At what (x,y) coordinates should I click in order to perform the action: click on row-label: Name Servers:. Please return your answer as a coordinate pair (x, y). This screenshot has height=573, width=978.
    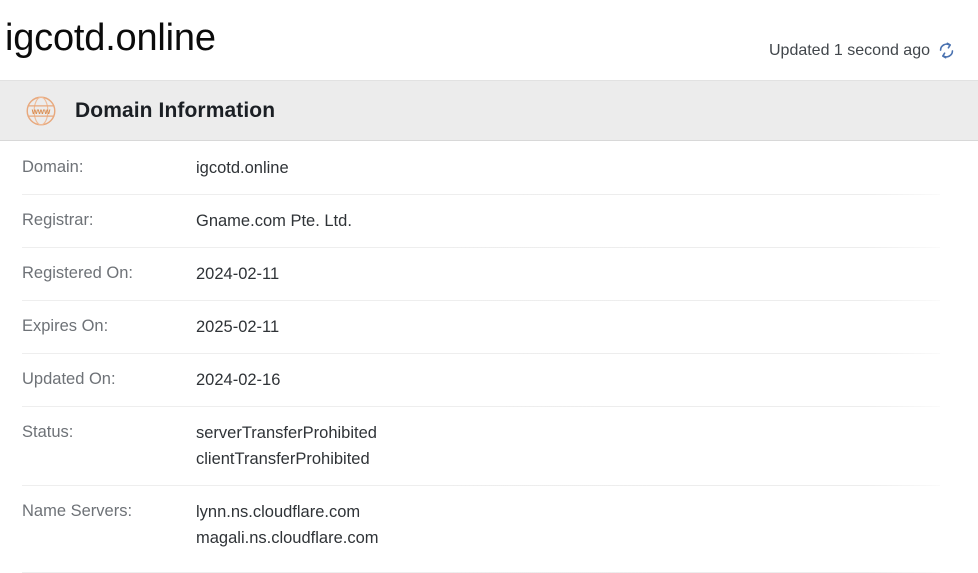
    Looking at the image, I should click on (77, 511).